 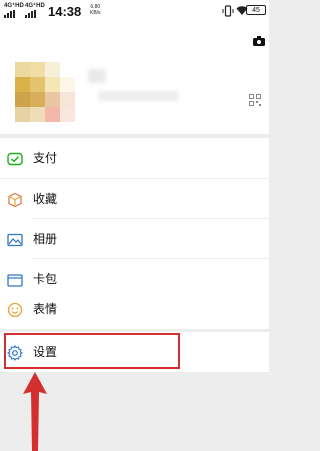 What do you see at coordinates (134, 158) in the screenshot?
I see `menu-item-pay: 支付` at bounding box center [134, 158].